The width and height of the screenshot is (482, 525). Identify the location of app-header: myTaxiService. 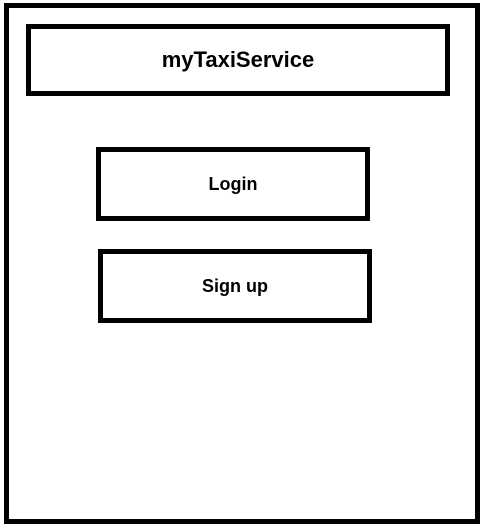
(238, 60).